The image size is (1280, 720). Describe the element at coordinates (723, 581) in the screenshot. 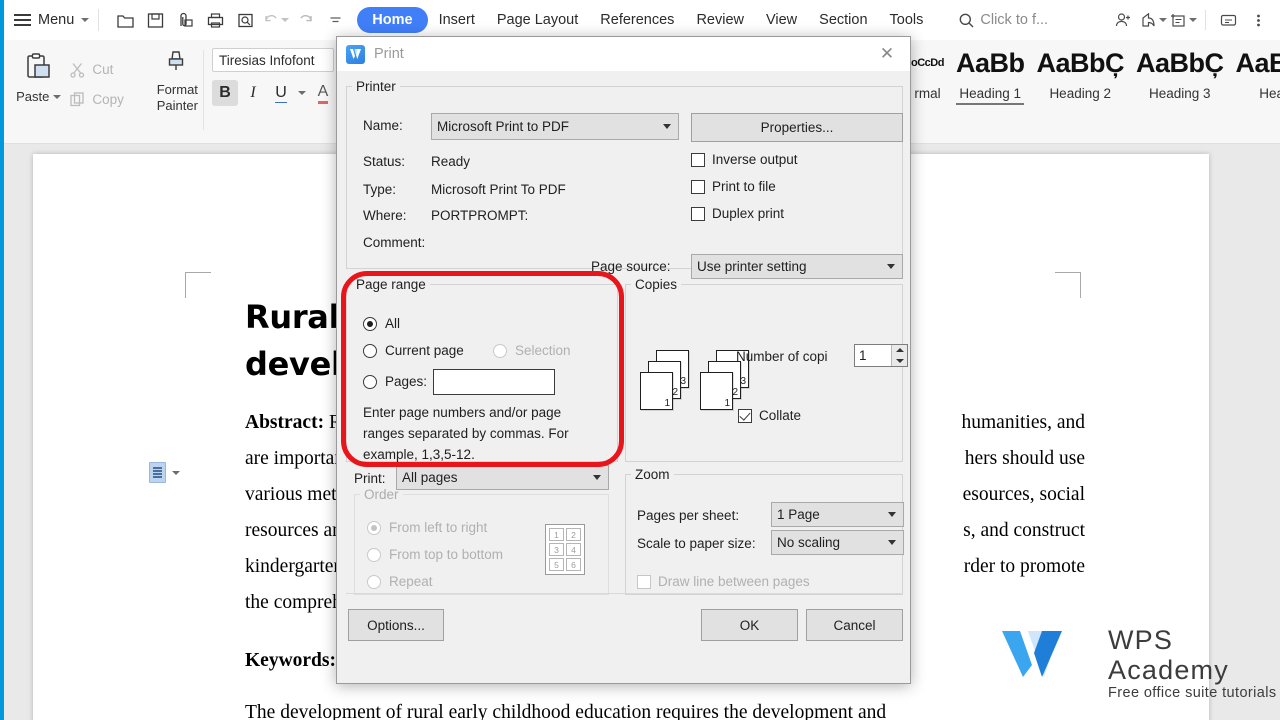

I see `draw-line-between-pages-checkbox: Draw line between pages` at that location.